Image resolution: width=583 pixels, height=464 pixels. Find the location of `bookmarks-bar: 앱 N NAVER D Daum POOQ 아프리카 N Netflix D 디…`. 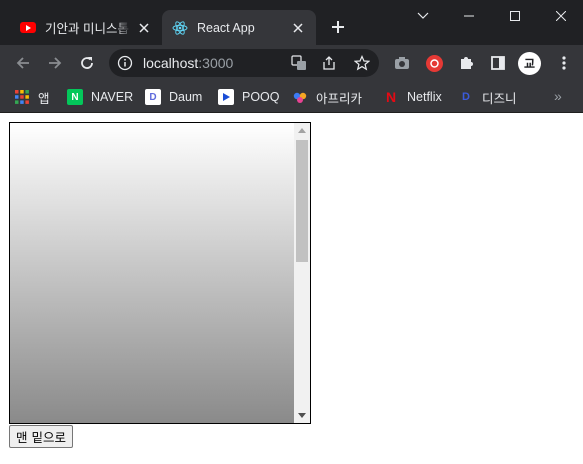

bookmarks-bar: 앱 N NAVER D Daum POOQ 아프리카 N Netflix D 디… is located at coordinates (291, 97).